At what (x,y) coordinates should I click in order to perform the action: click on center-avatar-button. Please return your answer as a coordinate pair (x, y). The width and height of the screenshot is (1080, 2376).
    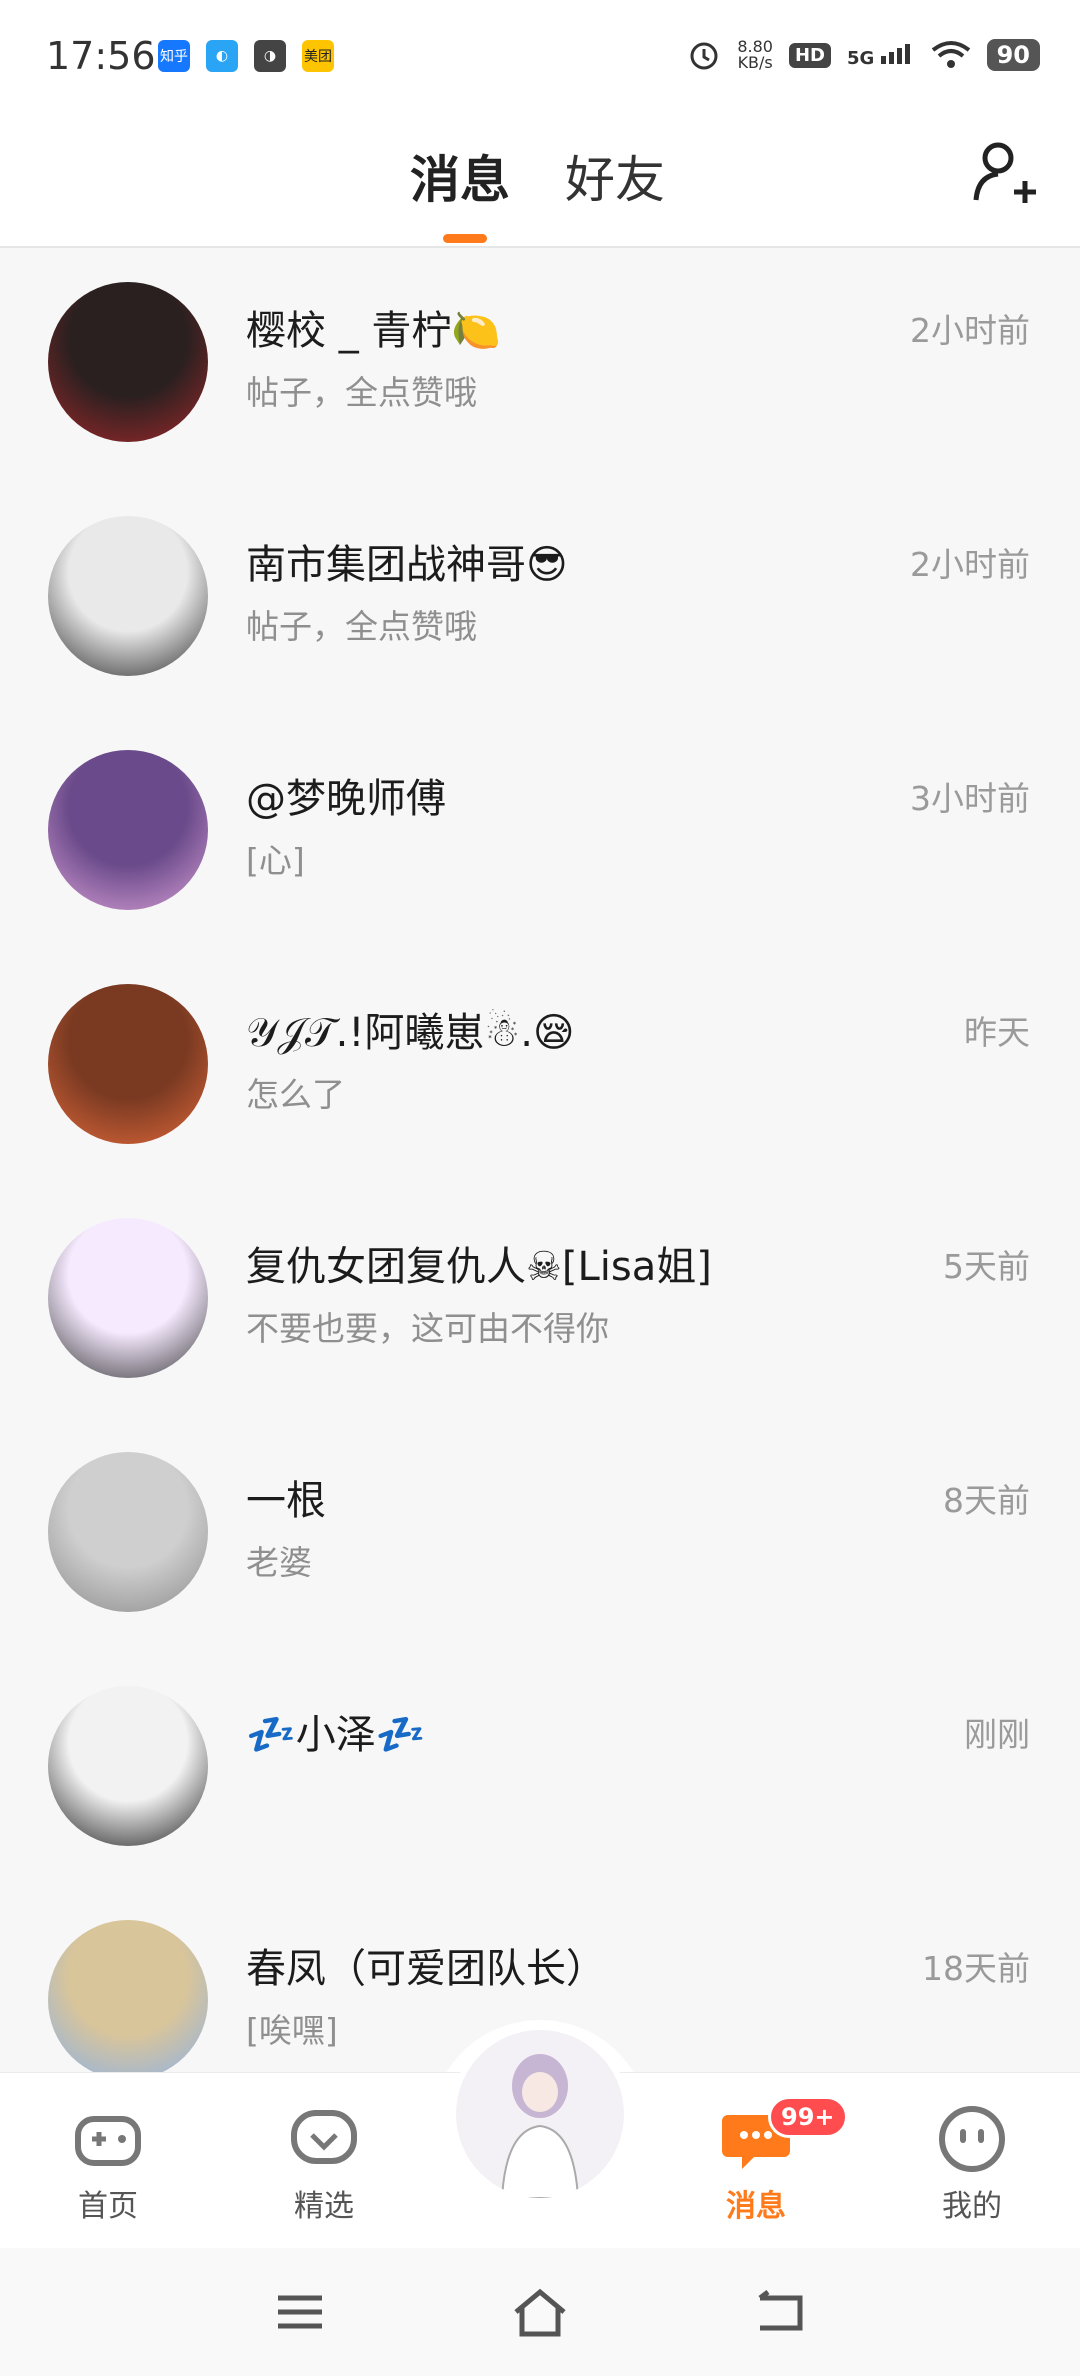
    Looking at the image, I should click on (540, 2114).